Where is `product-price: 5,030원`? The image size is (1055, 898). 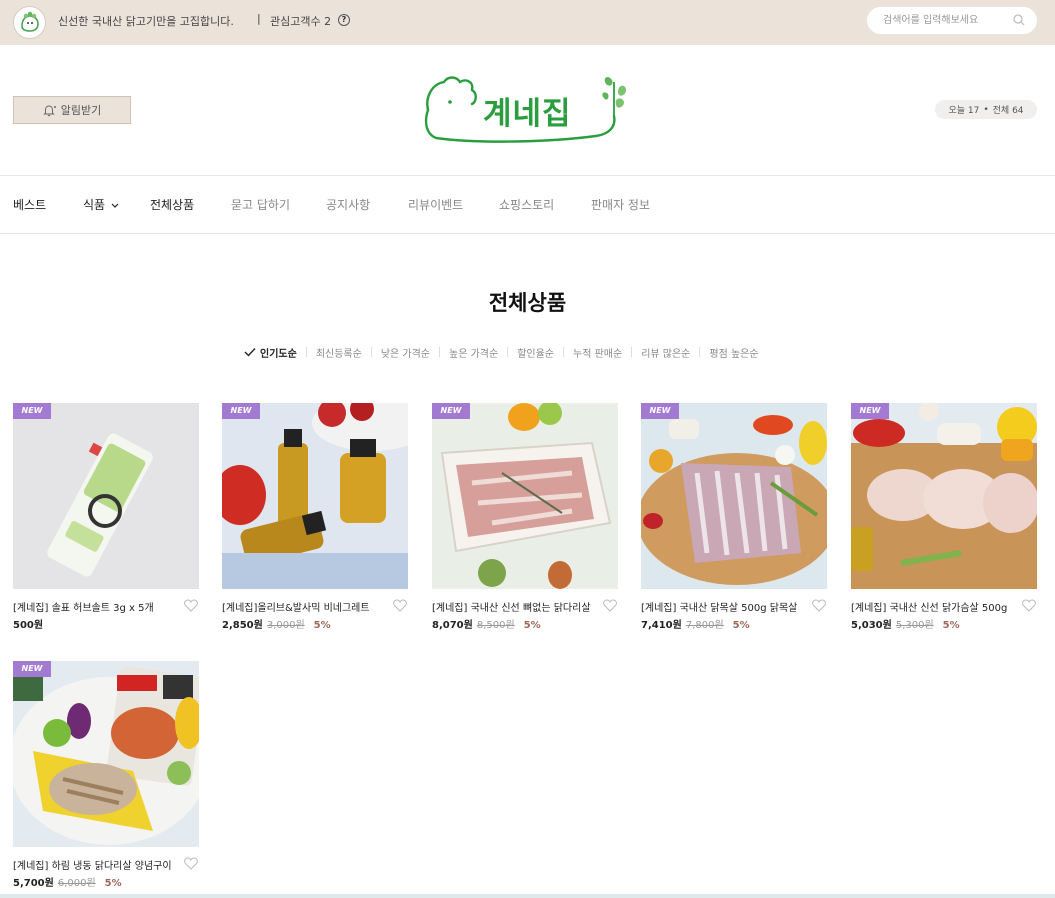
product-price: 5,030원 is located at coordinates (871, 625).